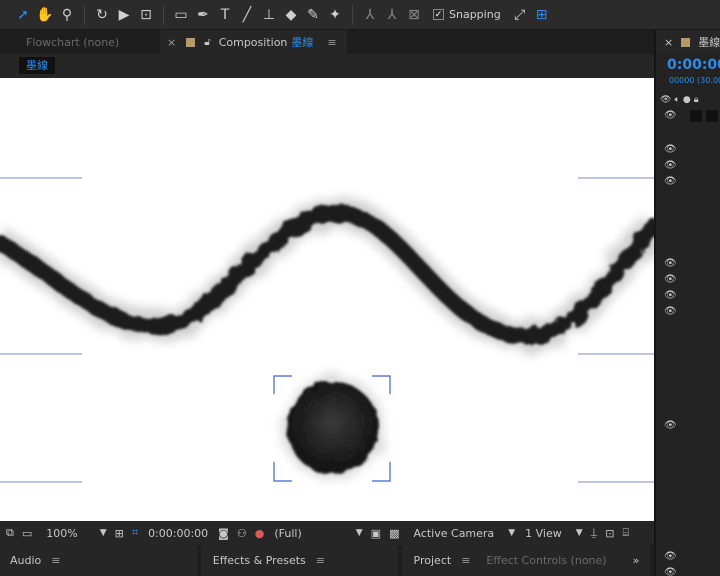  I want to click on snap-edges-icon: ⤢, so click(520, 15).